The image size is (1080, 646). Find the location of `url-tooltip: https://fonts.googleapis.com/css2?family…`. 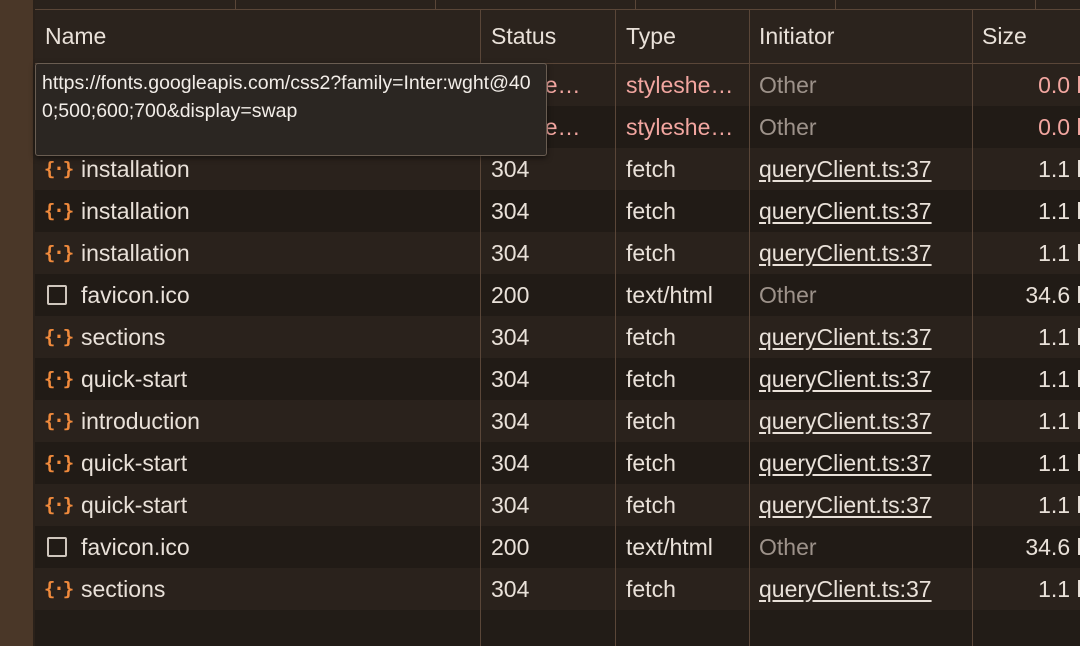

url-tooltip: https://fonts.googleapis.com/css2?family… is located at coordinates (291, 109).